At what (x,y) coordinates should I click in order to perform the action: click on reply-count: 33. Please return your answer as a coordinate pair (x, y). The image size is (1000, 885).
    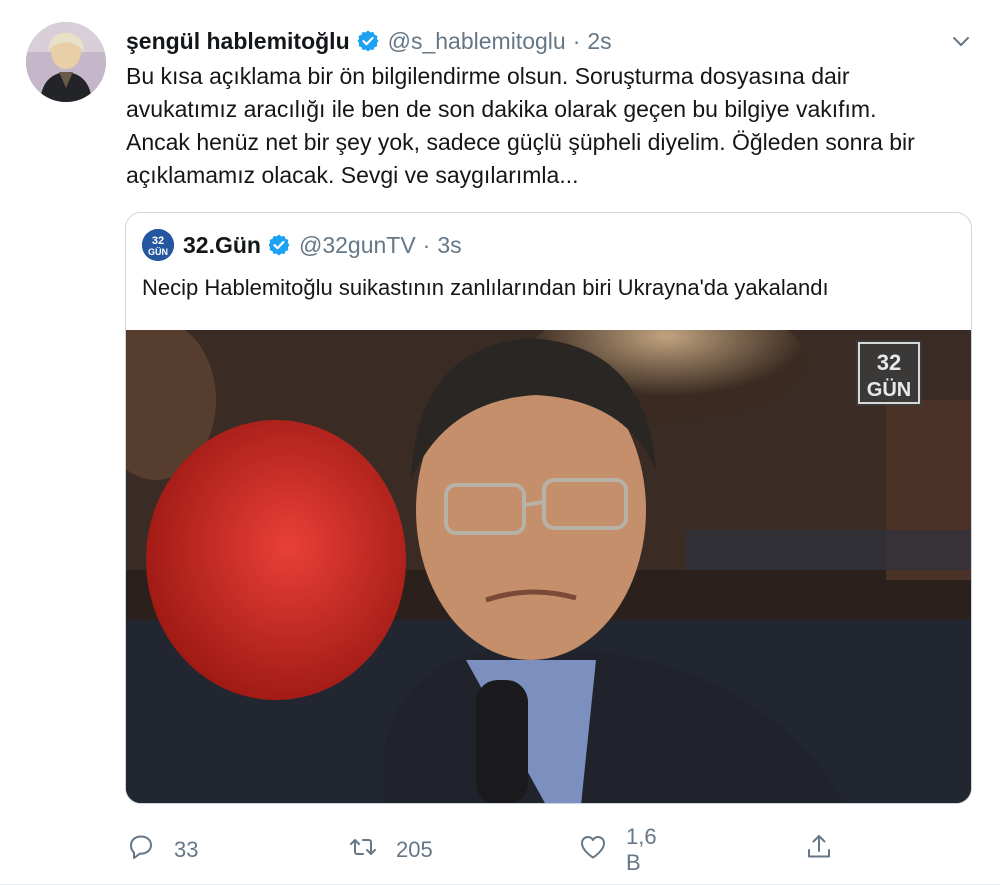
    Looking at the image, I should click on (186, 849).